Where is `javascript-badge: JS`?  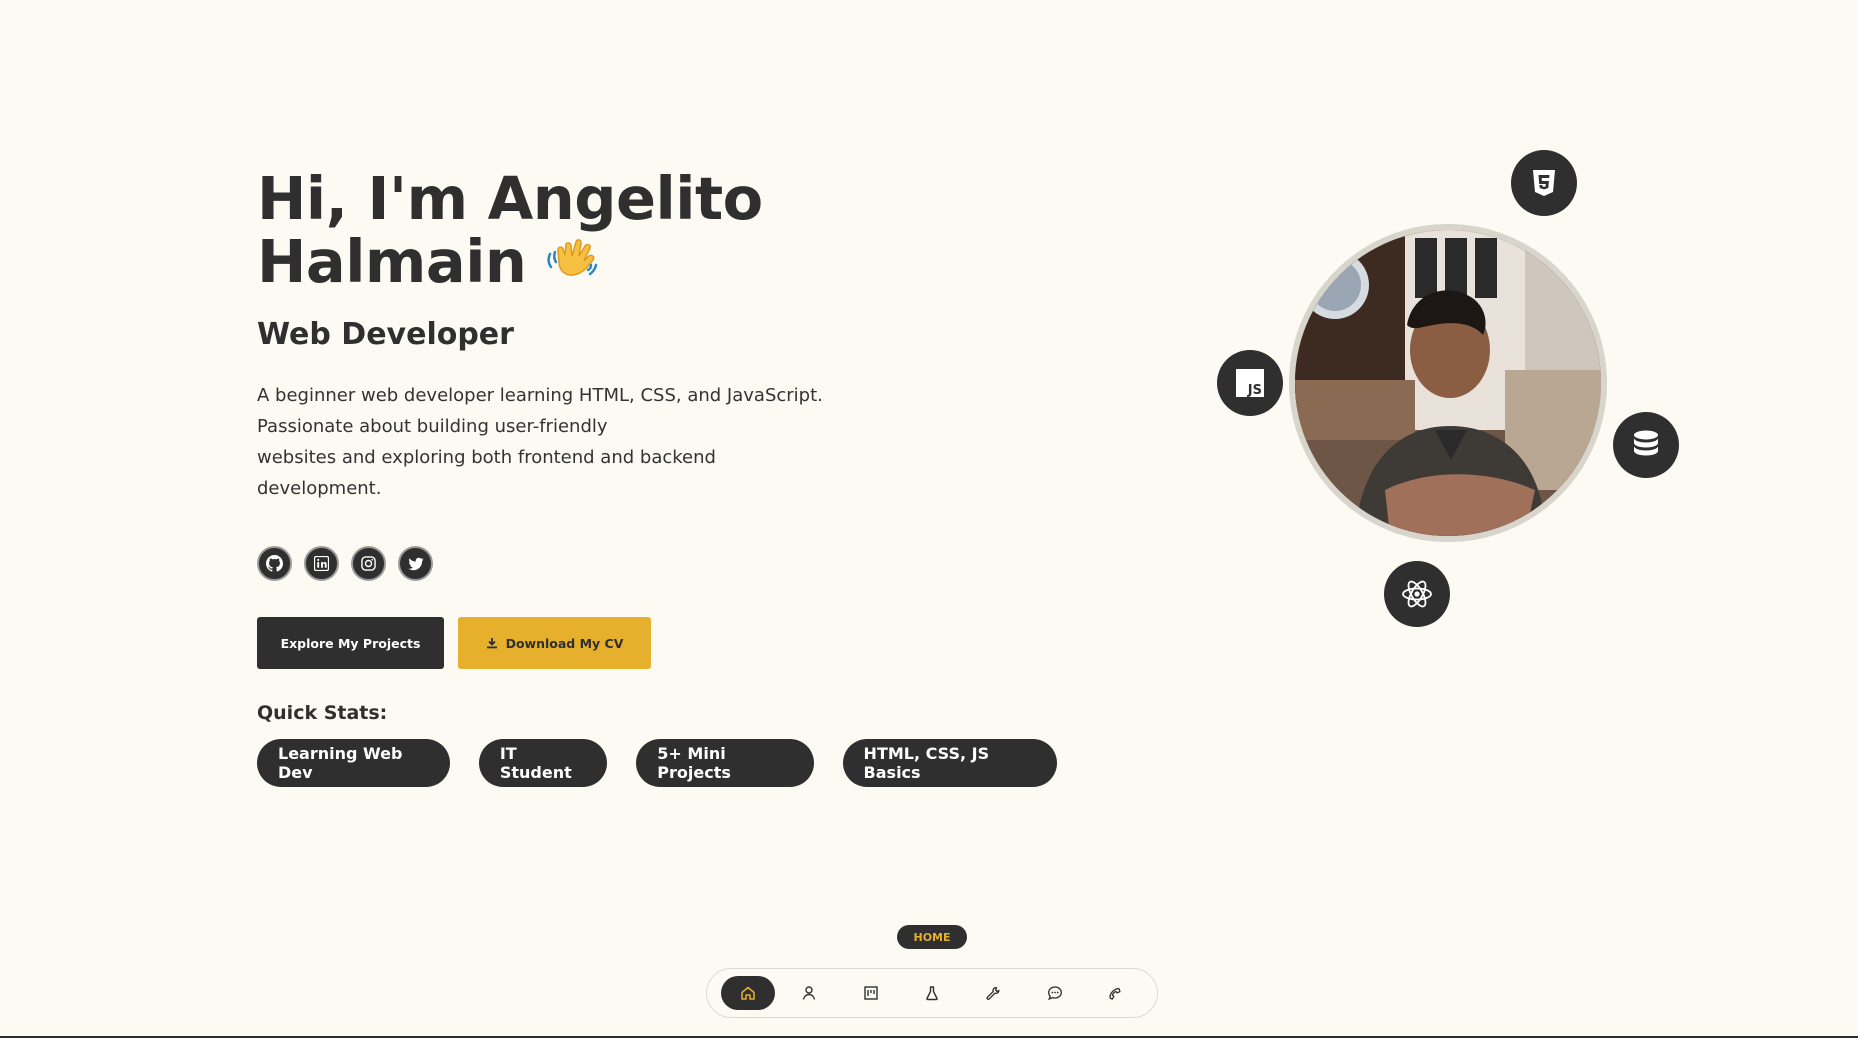
javascript-badge: JS is located at coordinates (1250, 383).